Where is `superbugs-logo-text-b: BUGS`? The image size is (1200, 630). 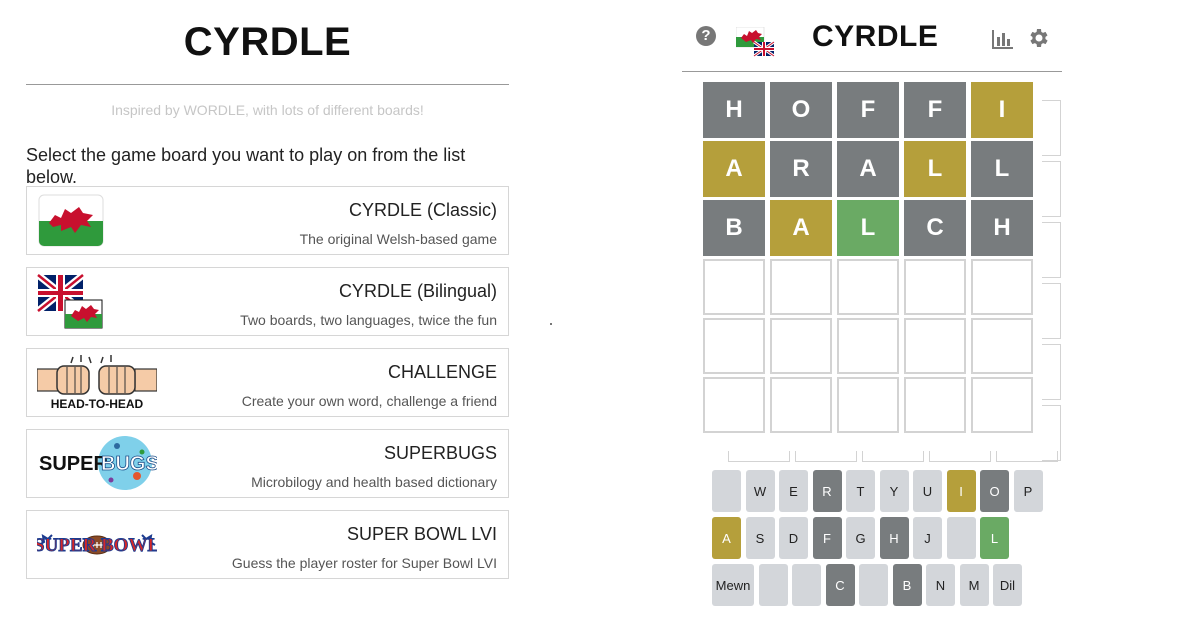 superbugs-logo-text-b: BUGS is located at coordinates (129, 464).